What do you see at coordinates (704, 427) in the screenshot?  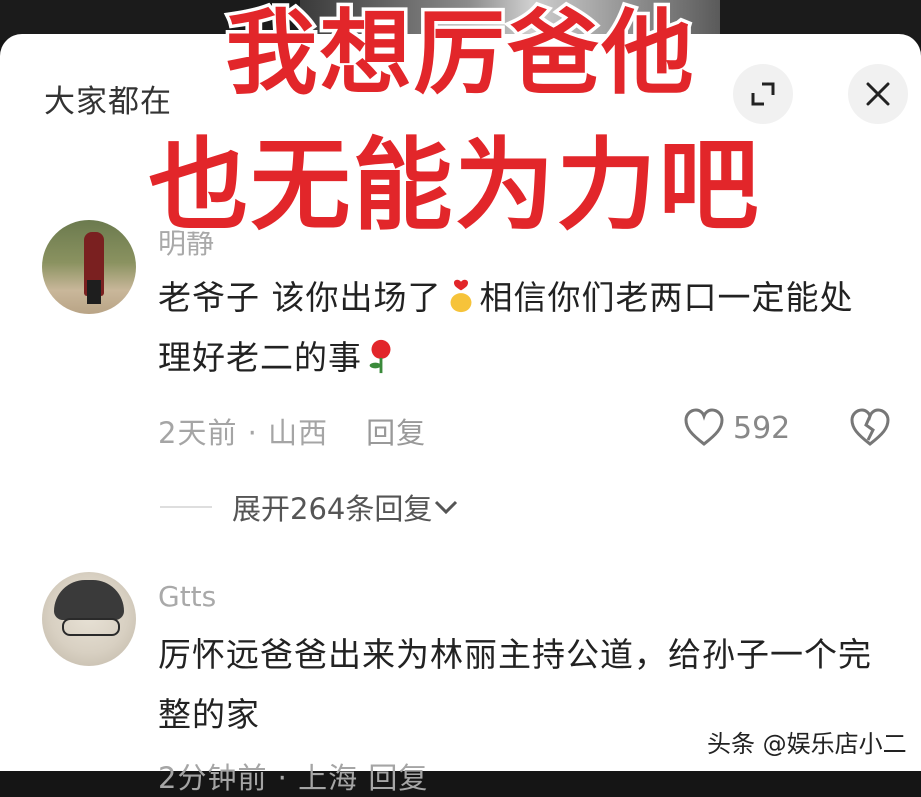 I see `heart-icon` at bounding box center [704, 427].